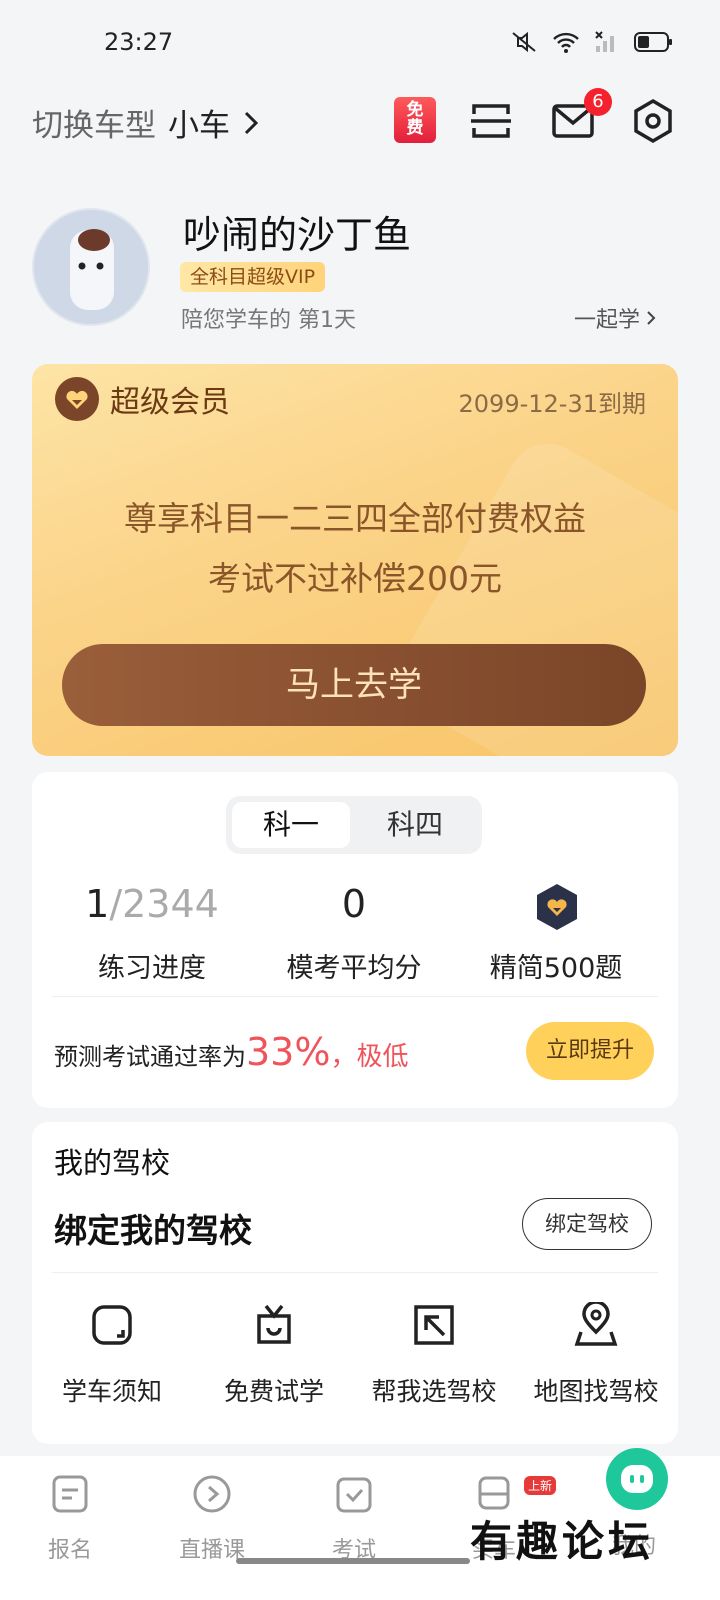 This screenshot has height=1600, width=720. I want to click on map-pin-icon, so click(596, 1323).